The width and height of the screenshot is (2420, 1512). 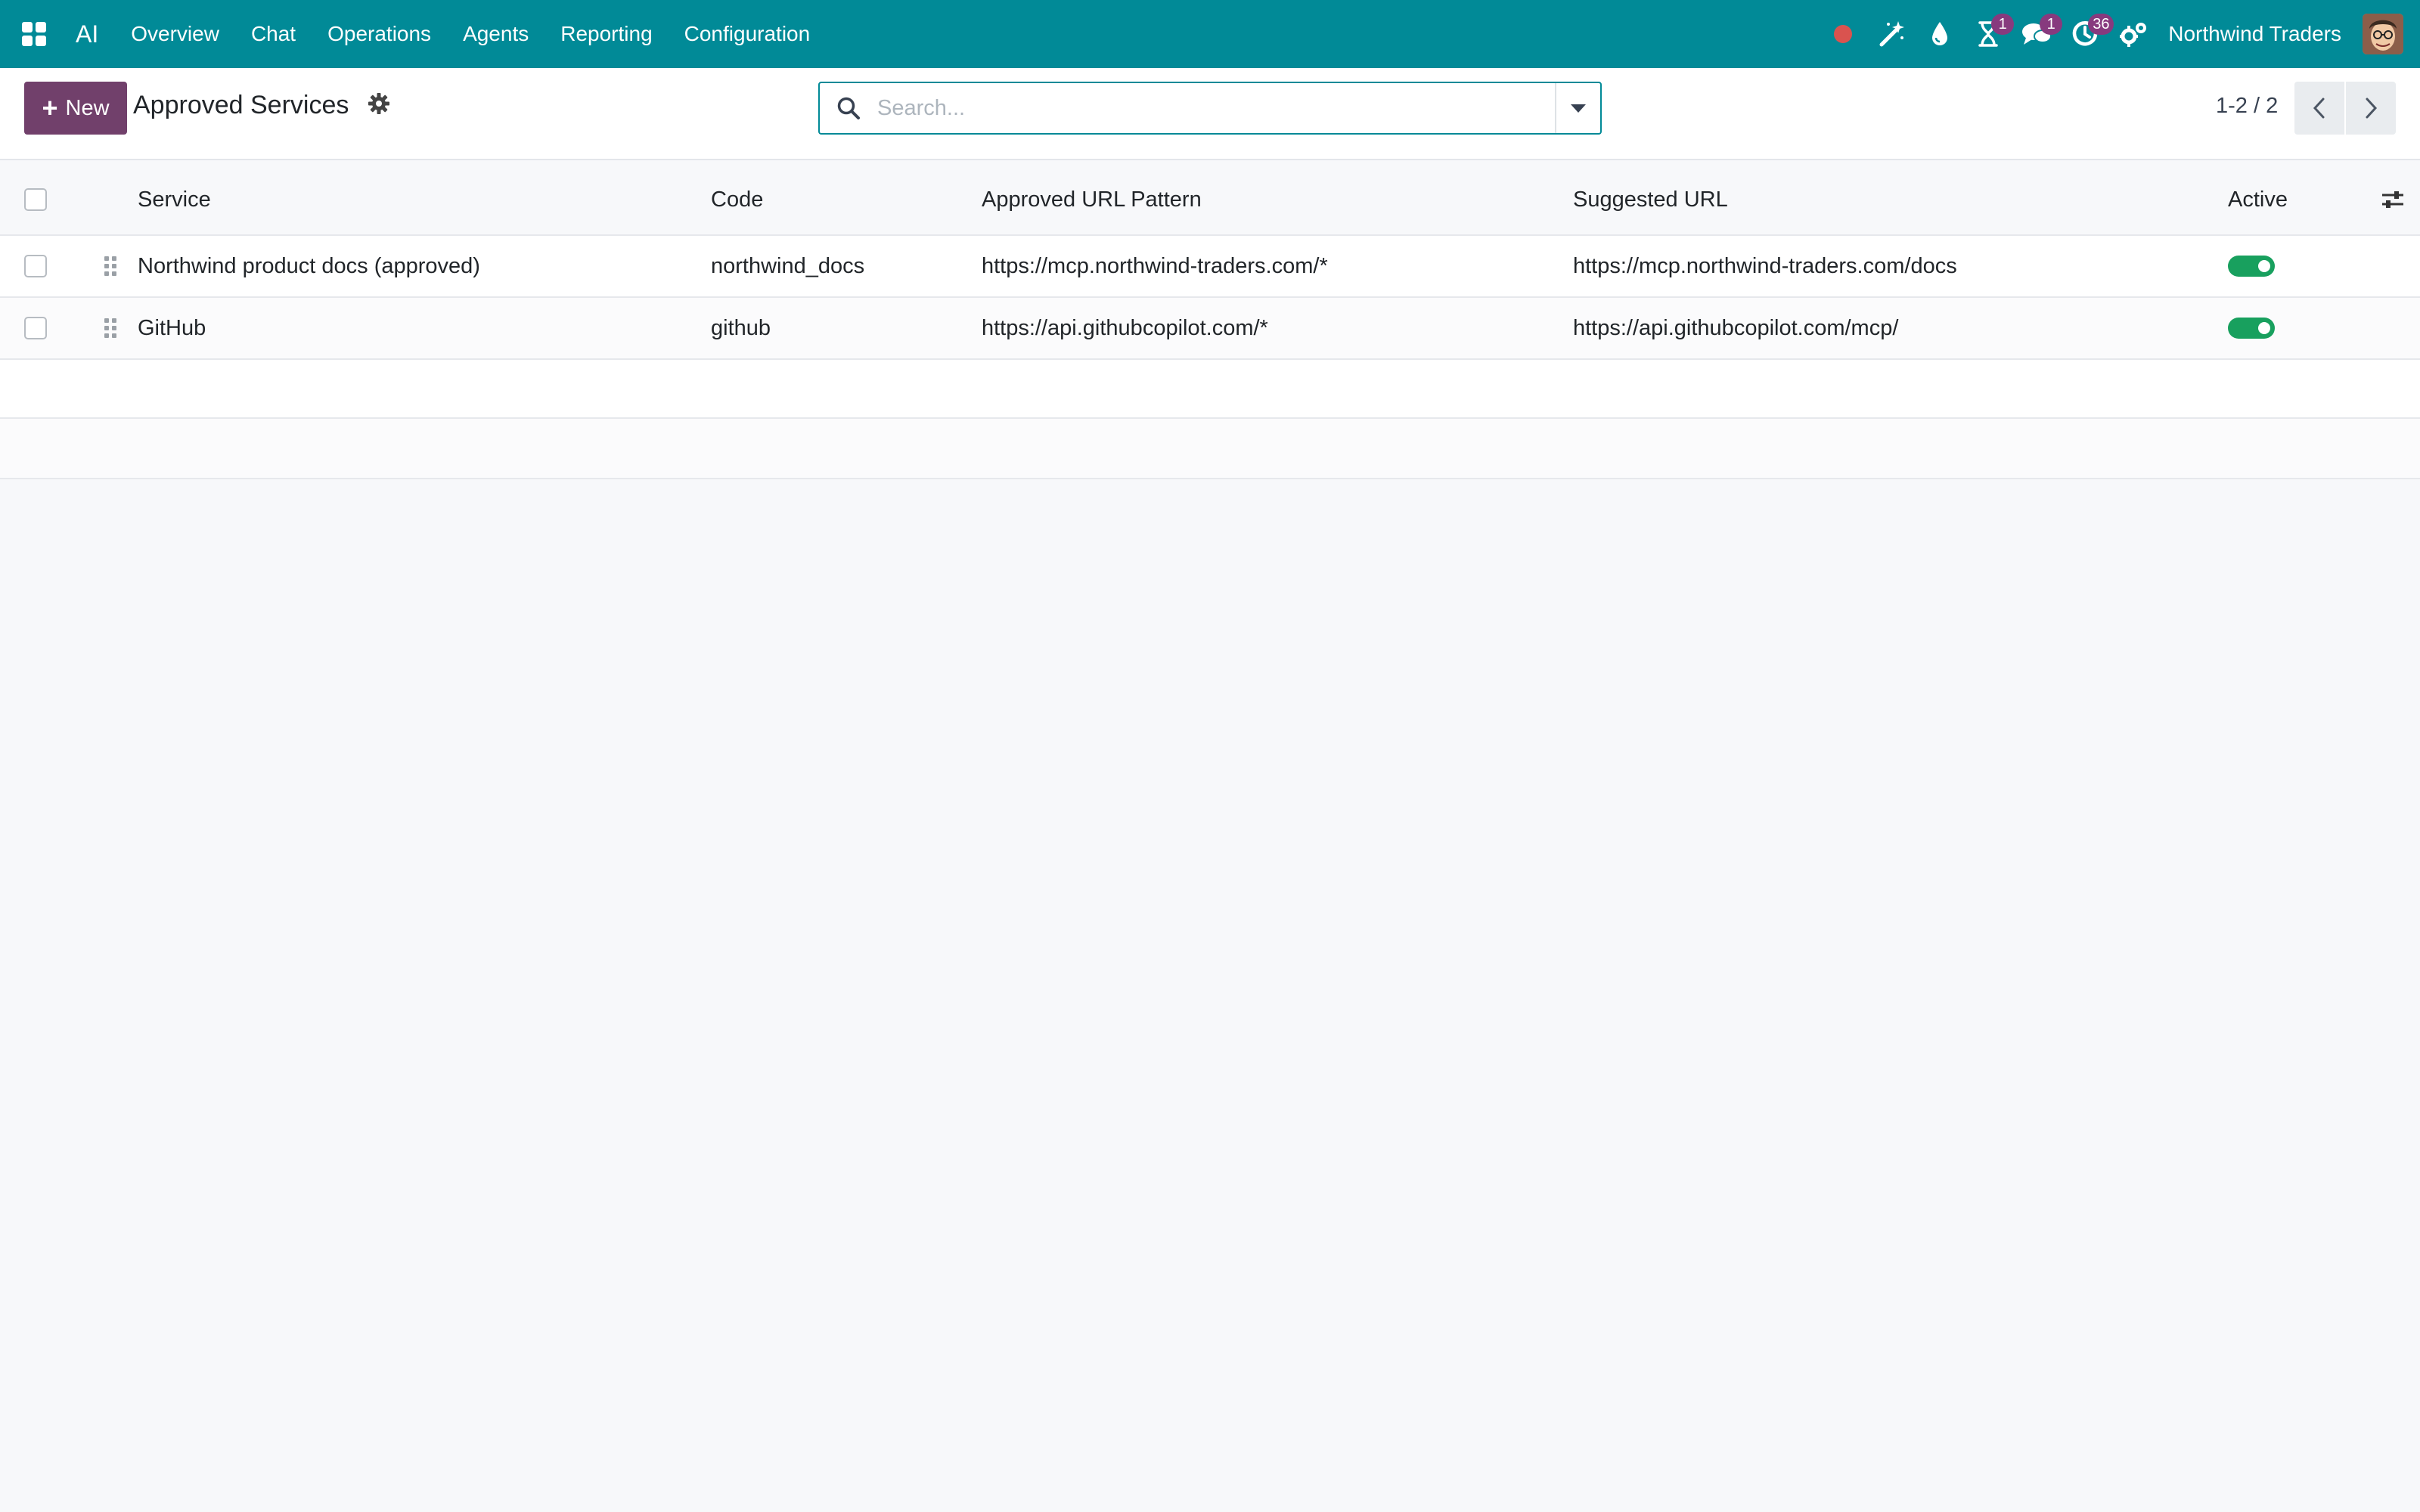 What do you see at coordinates (2003, 24) in the screenshot?
I see `activity-count-badge: 1` at bounding box center [2003, 24].